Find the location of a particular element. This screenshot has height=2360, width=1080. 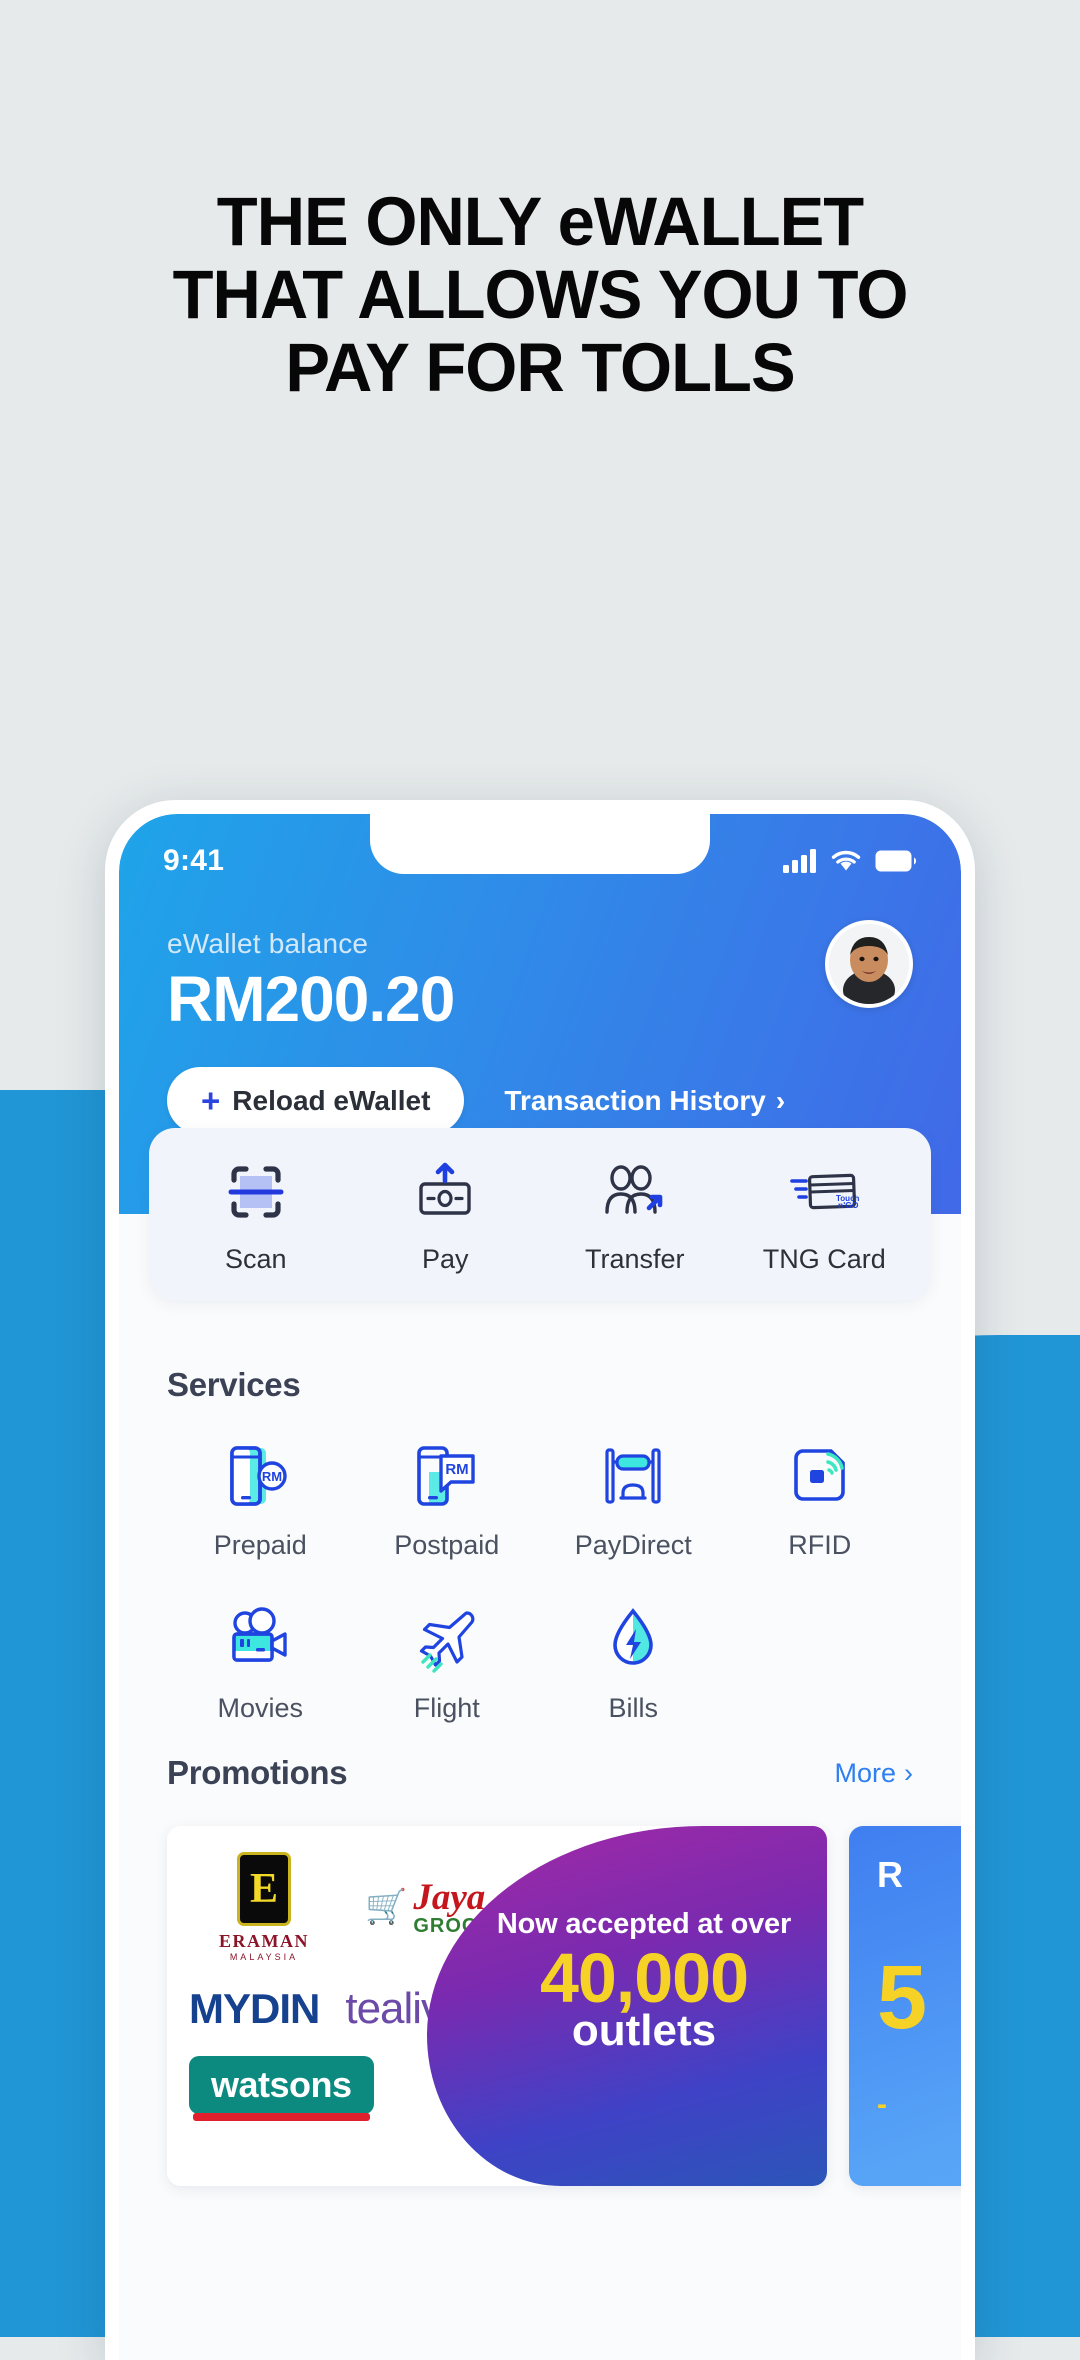

promotions-more-label: More is located at coordinates (865, 1772).